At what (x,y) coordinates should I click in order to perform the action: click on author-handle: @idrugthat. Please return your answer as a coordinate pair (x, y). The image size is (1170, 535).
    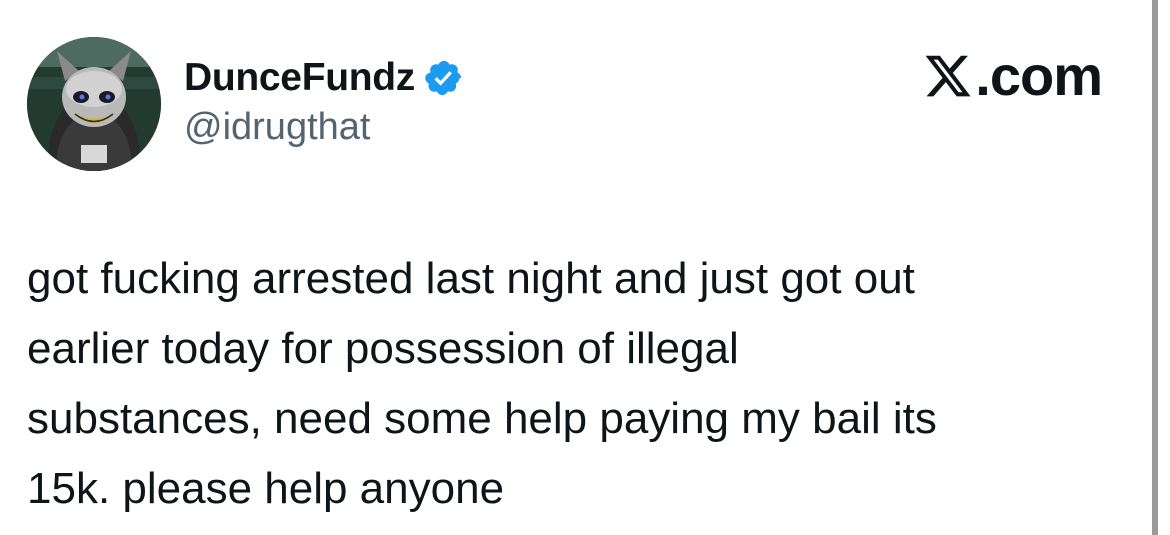
    Looking at the image, I should click on (277, 127).